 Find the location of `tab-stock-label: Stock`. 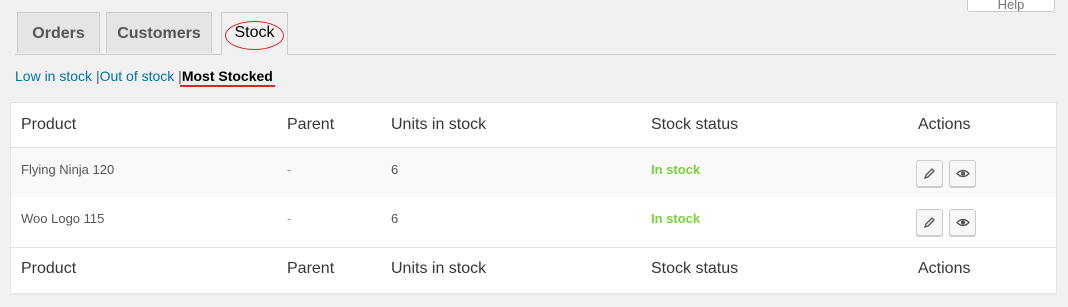

tab-stock-label: Stock is located at coordinates (254, 32).